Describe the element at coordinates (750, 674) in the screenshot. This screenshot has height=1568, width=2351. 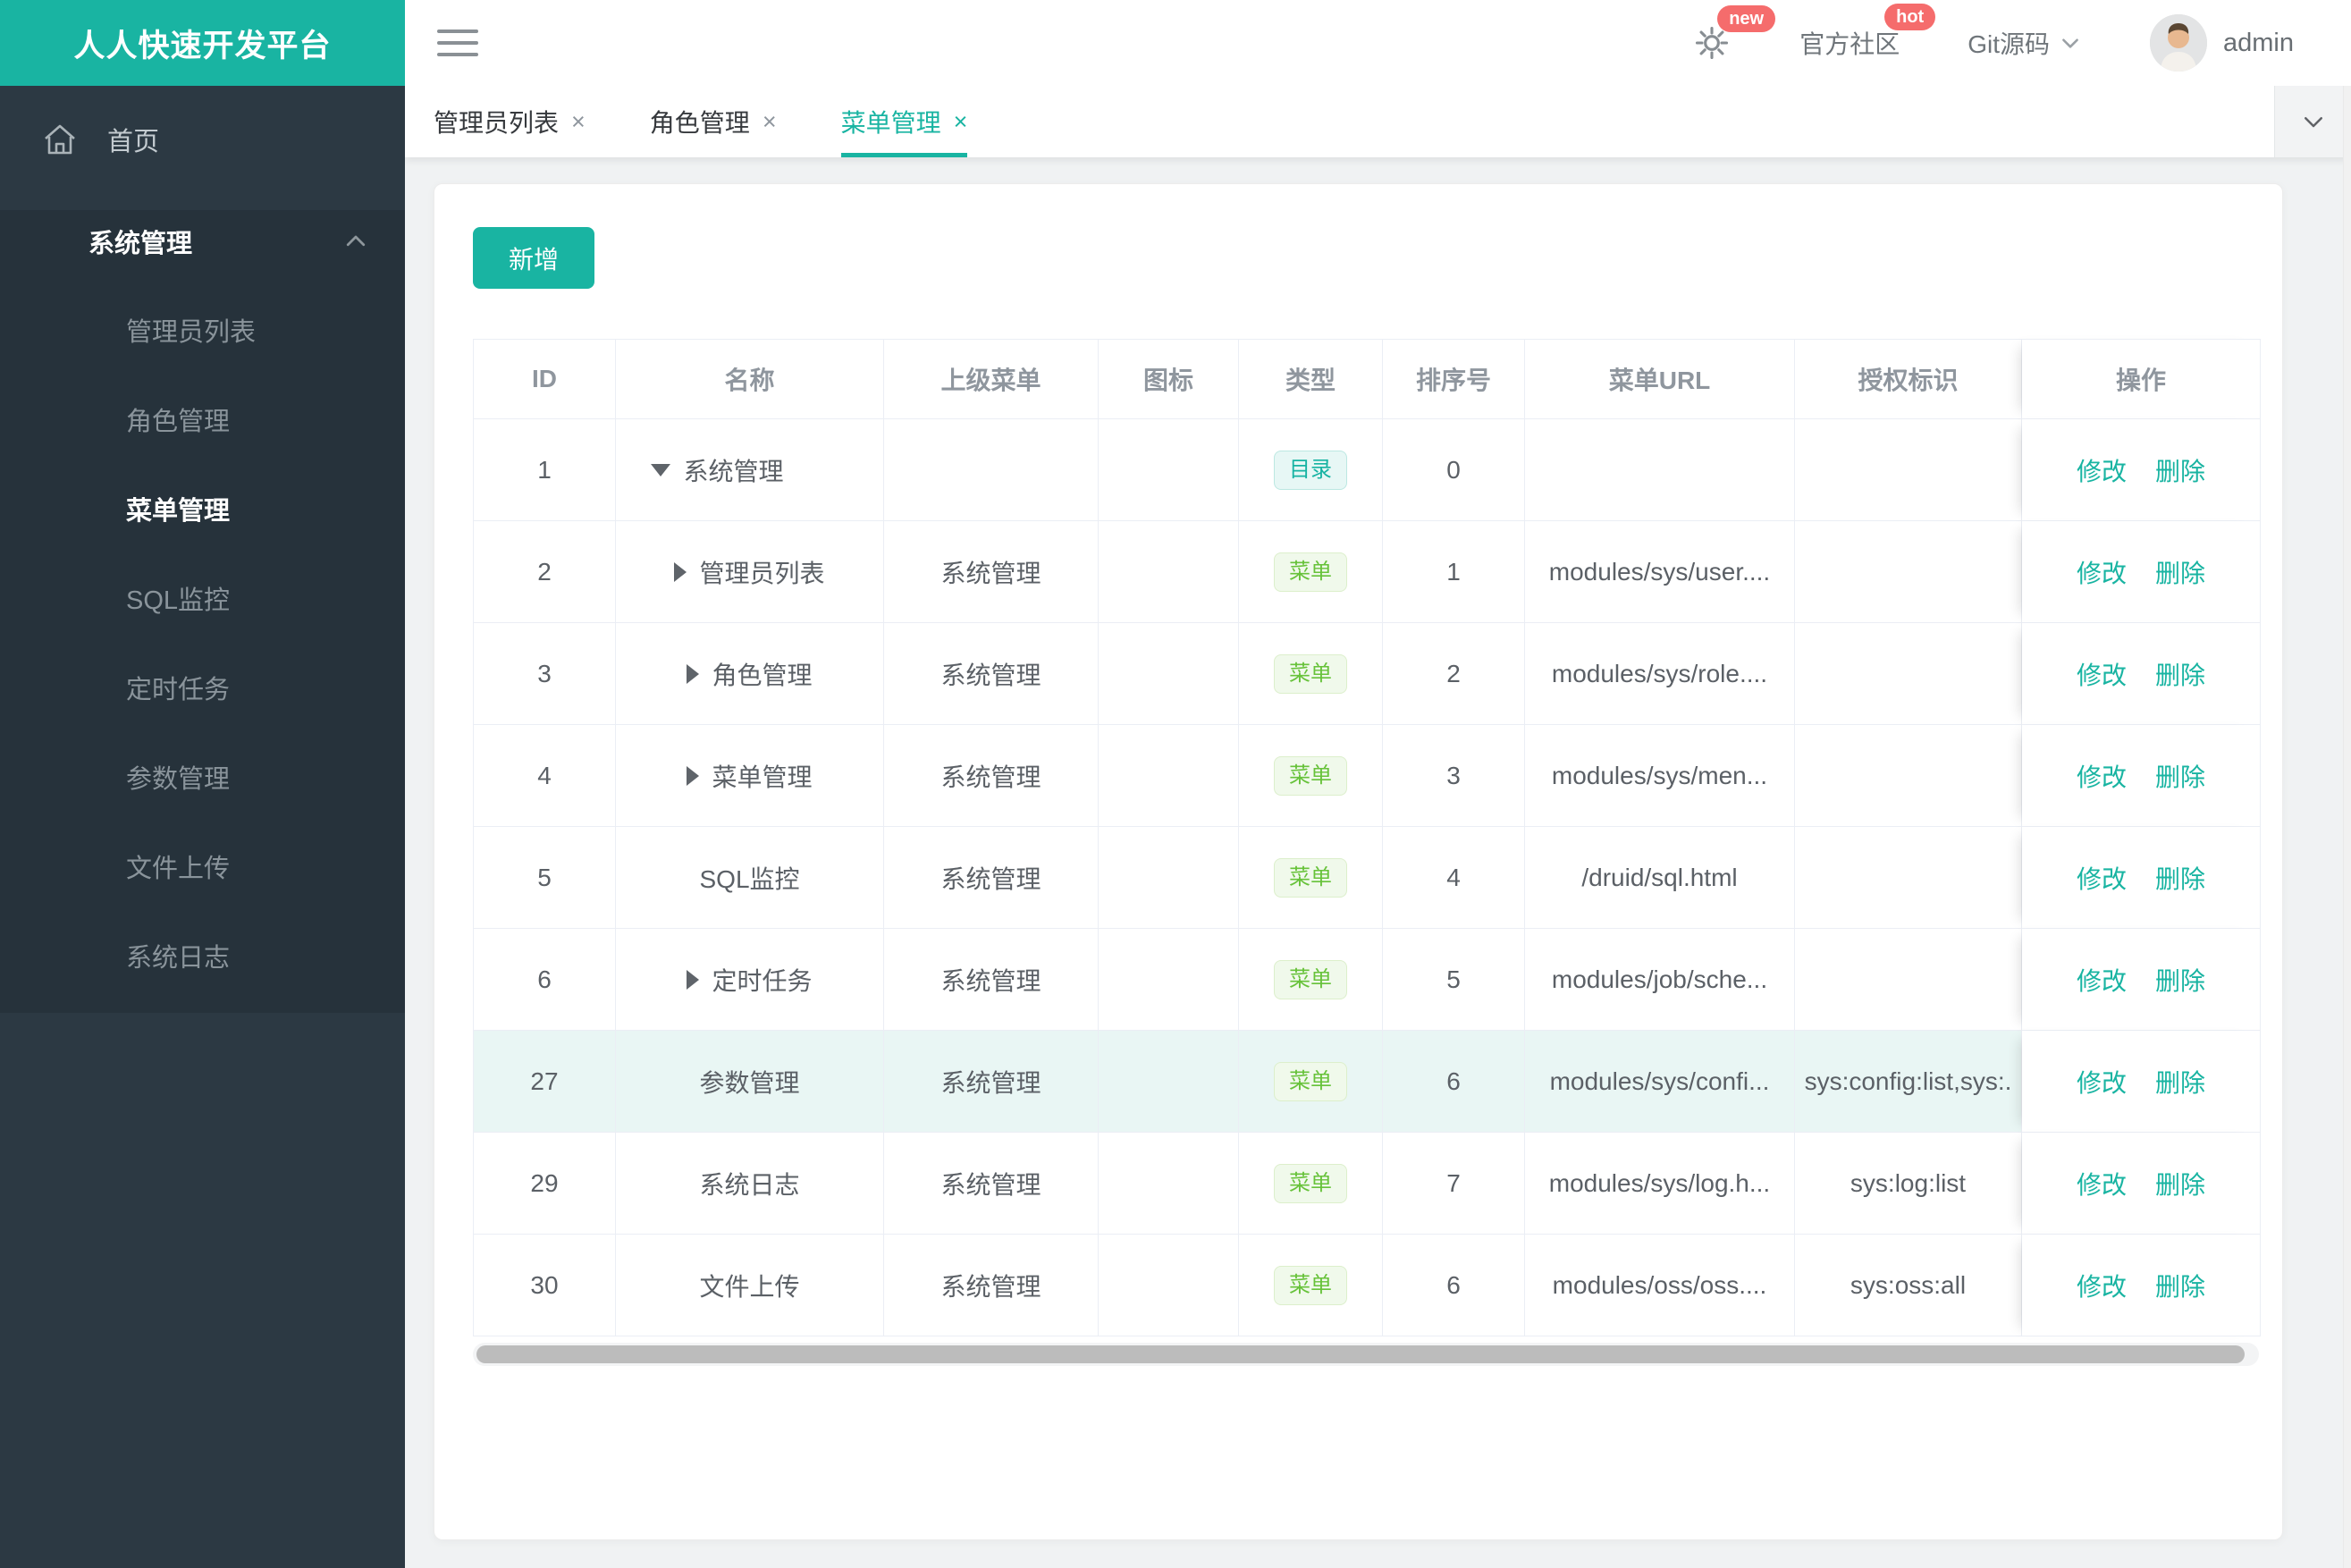
I see `cell-name: 角色管理` at that location.